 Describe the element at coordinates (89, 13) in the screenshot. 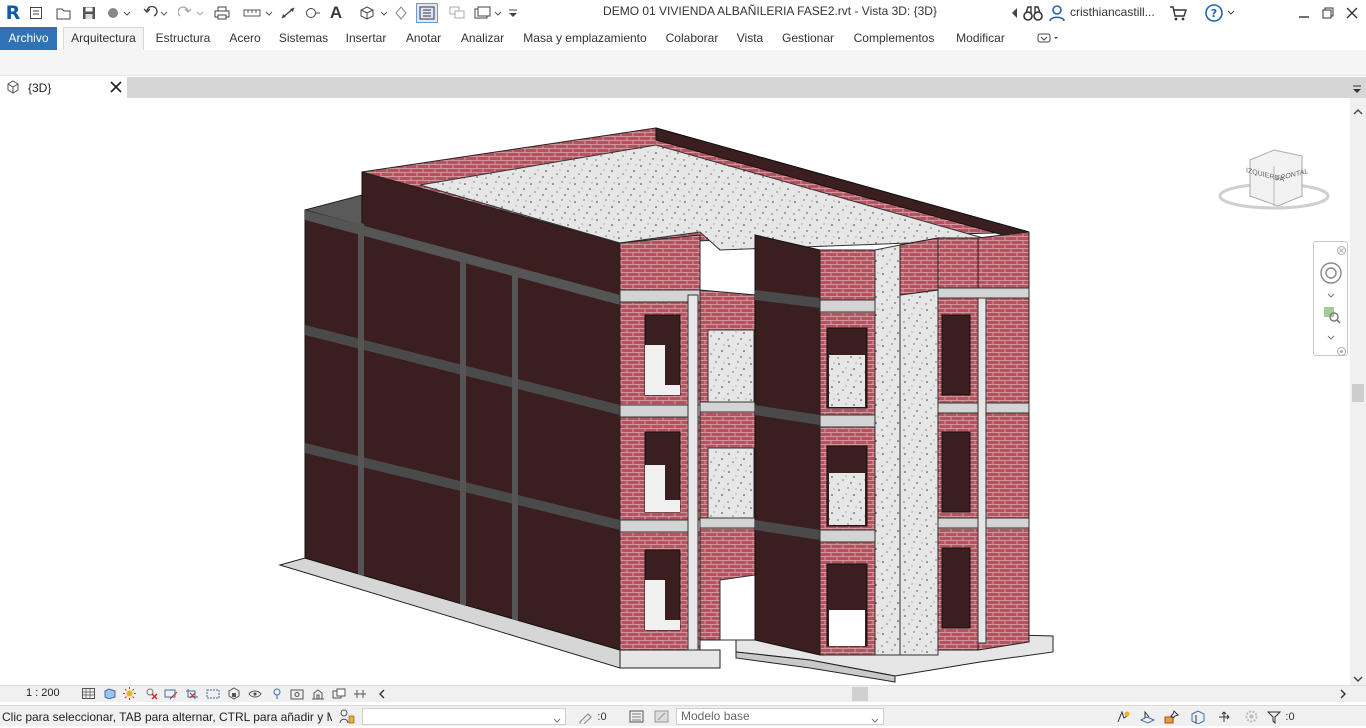

I see `save-icon` at that location.